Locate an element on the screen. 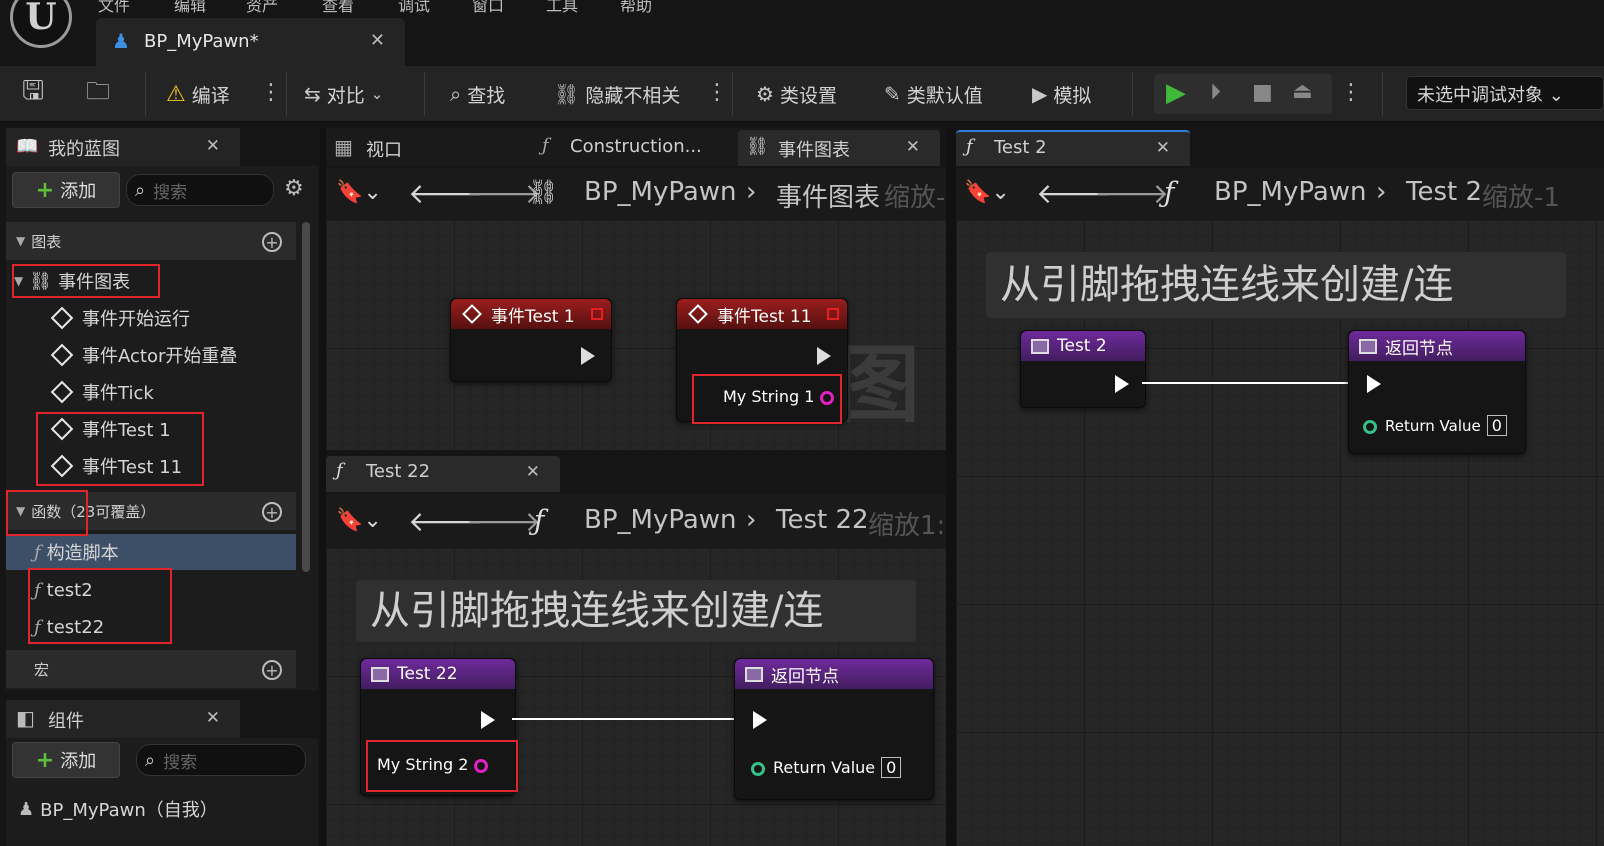  menu-help: 帮助 is located at coordinates (636, 8).